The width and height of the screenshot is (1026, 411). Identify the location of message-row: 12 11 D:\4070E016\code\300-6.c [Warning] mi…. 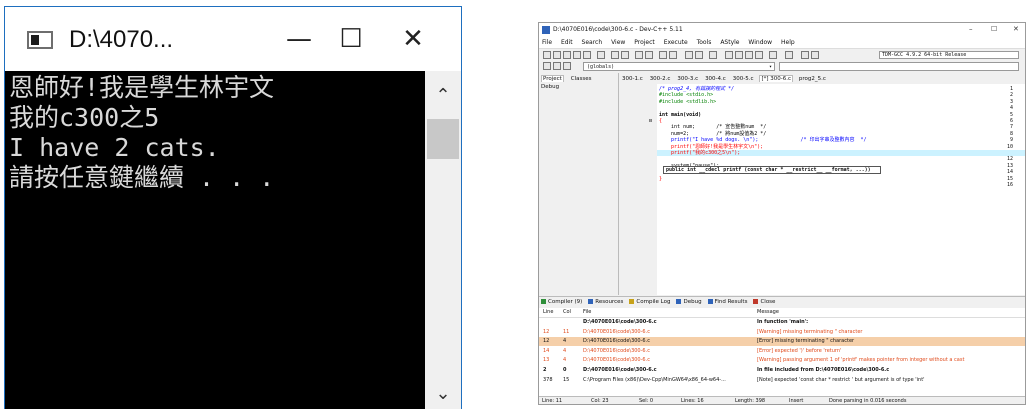
(782, 332).